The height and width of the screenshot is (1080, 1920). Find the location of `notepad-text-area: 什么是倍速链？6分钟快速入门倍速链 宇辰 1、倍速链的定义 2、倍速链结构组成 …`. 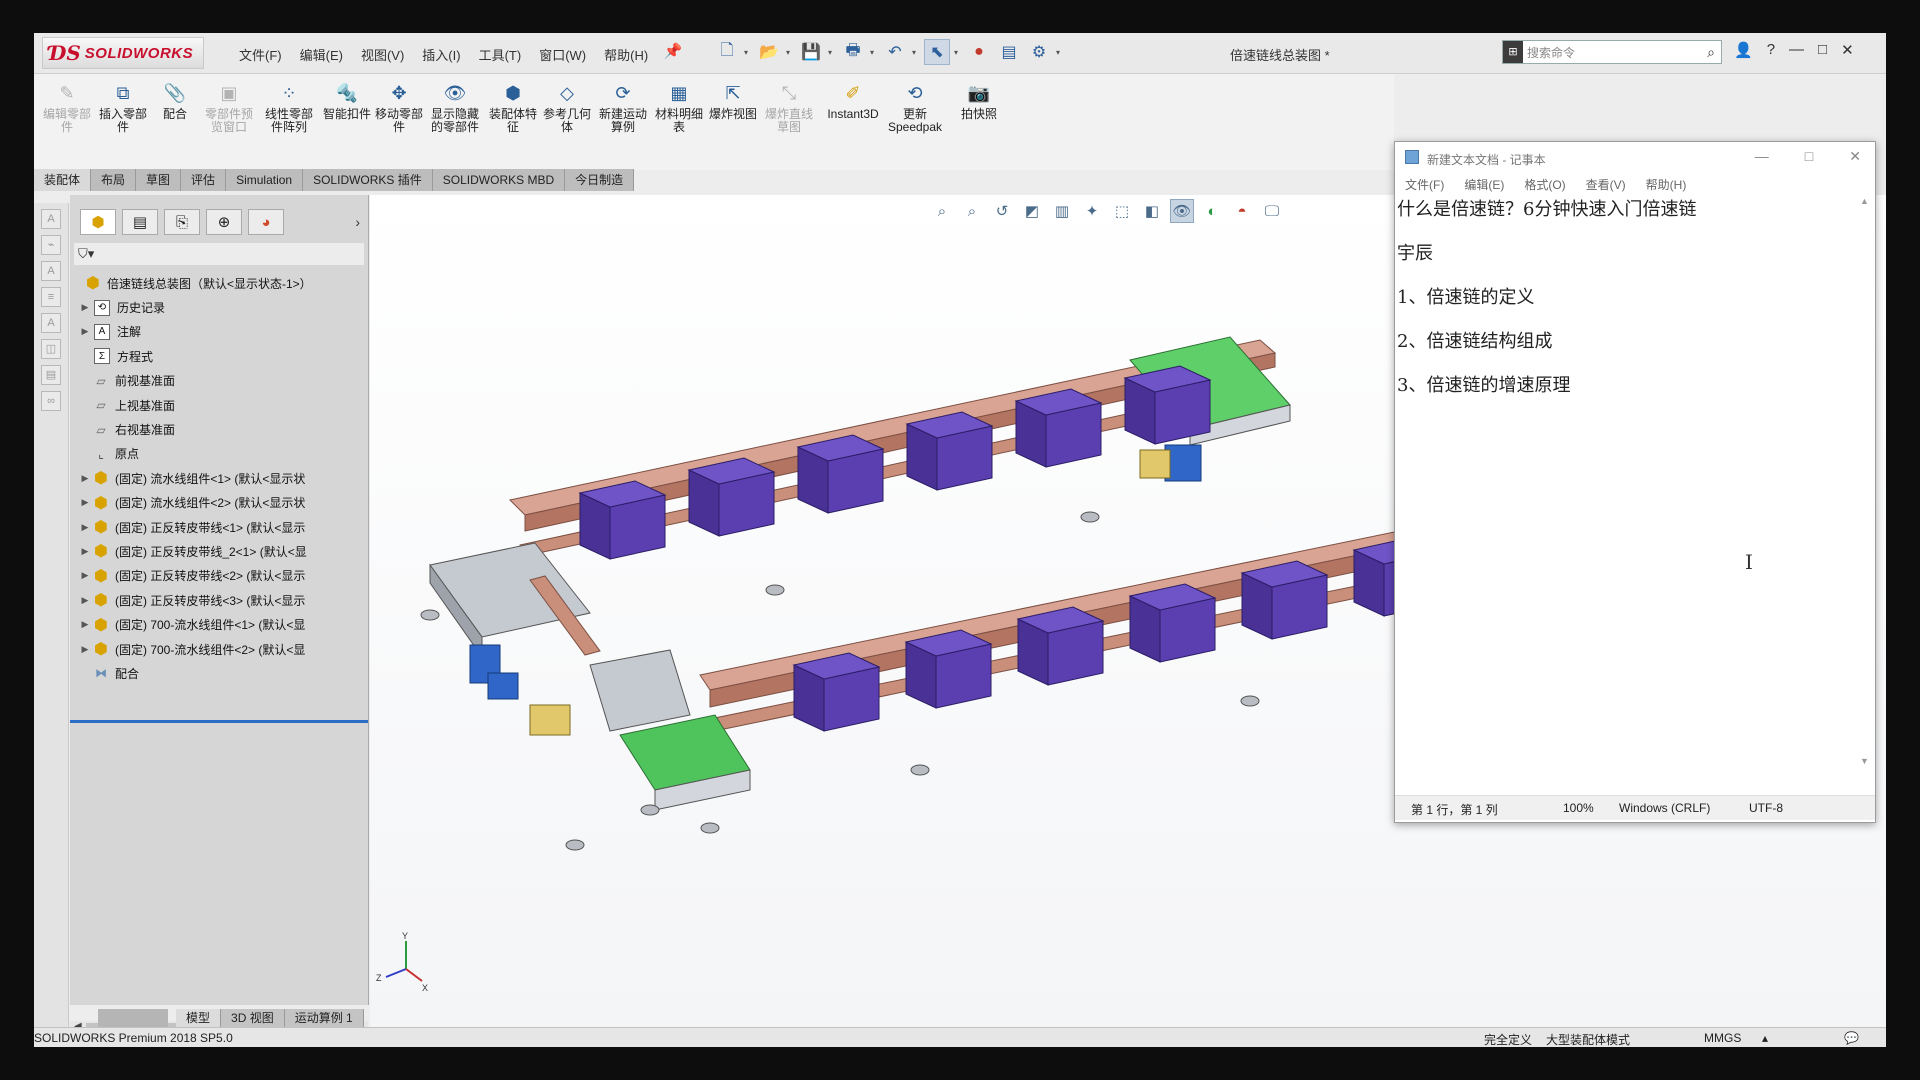

notepad-text-area: 什么是倍速链？6分钟快速入门倍速链 宇辰 1、倍速链的定义 2、倍速链结构组成 … is located at coordinates (1625, 476).